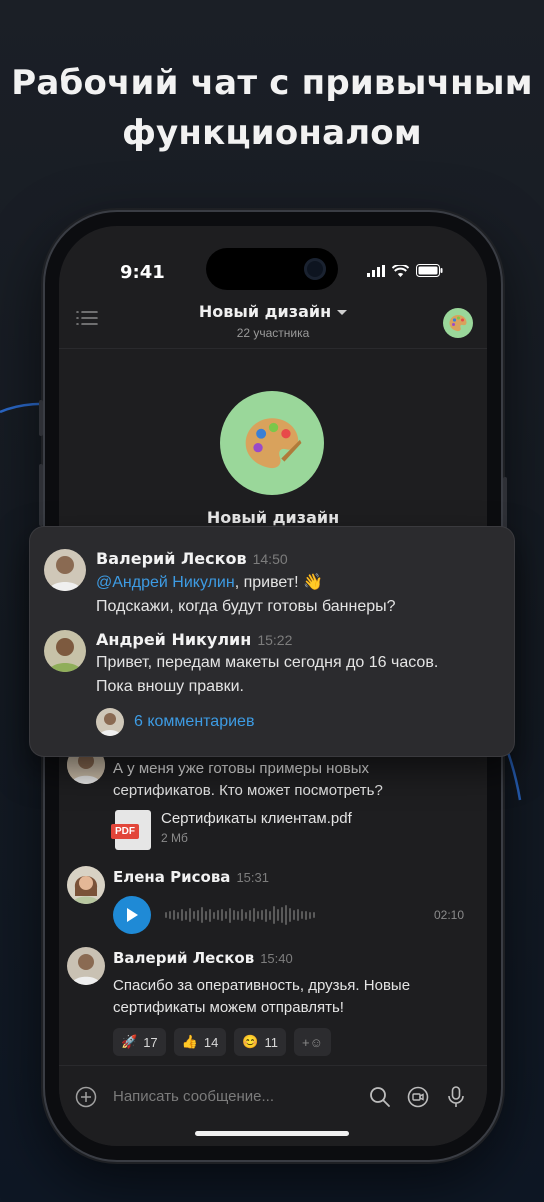  I want to click on chat-header: Новый дизайн 22 участника, so click(273, 320).